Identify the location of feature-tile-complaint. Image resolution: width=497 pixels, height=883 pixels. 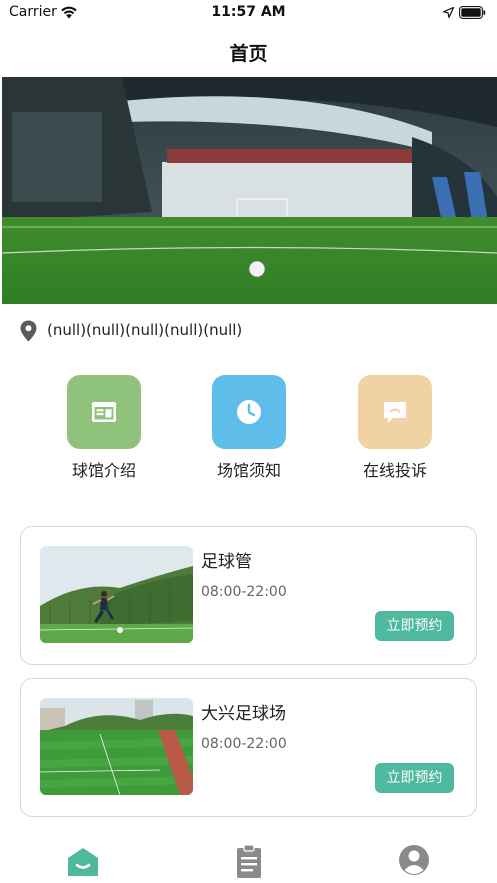
(395, 412).